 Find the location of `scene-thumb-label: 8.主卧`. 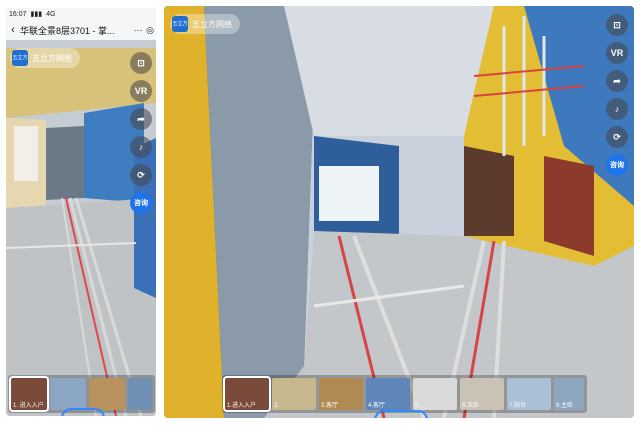

scene-thumb-label: 8.主卧 is located at coordinates (565, 406).